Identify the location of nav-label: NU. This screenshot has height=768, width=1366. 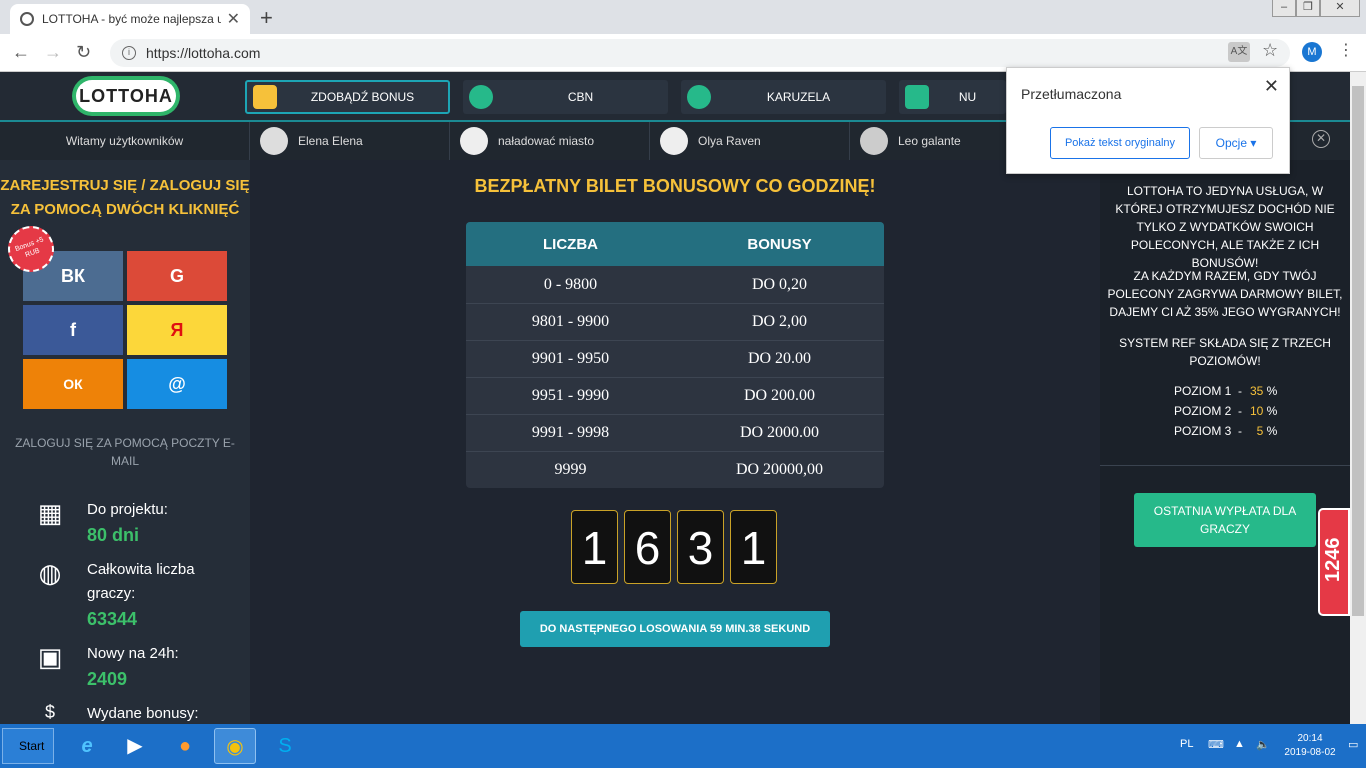
(967, 97).